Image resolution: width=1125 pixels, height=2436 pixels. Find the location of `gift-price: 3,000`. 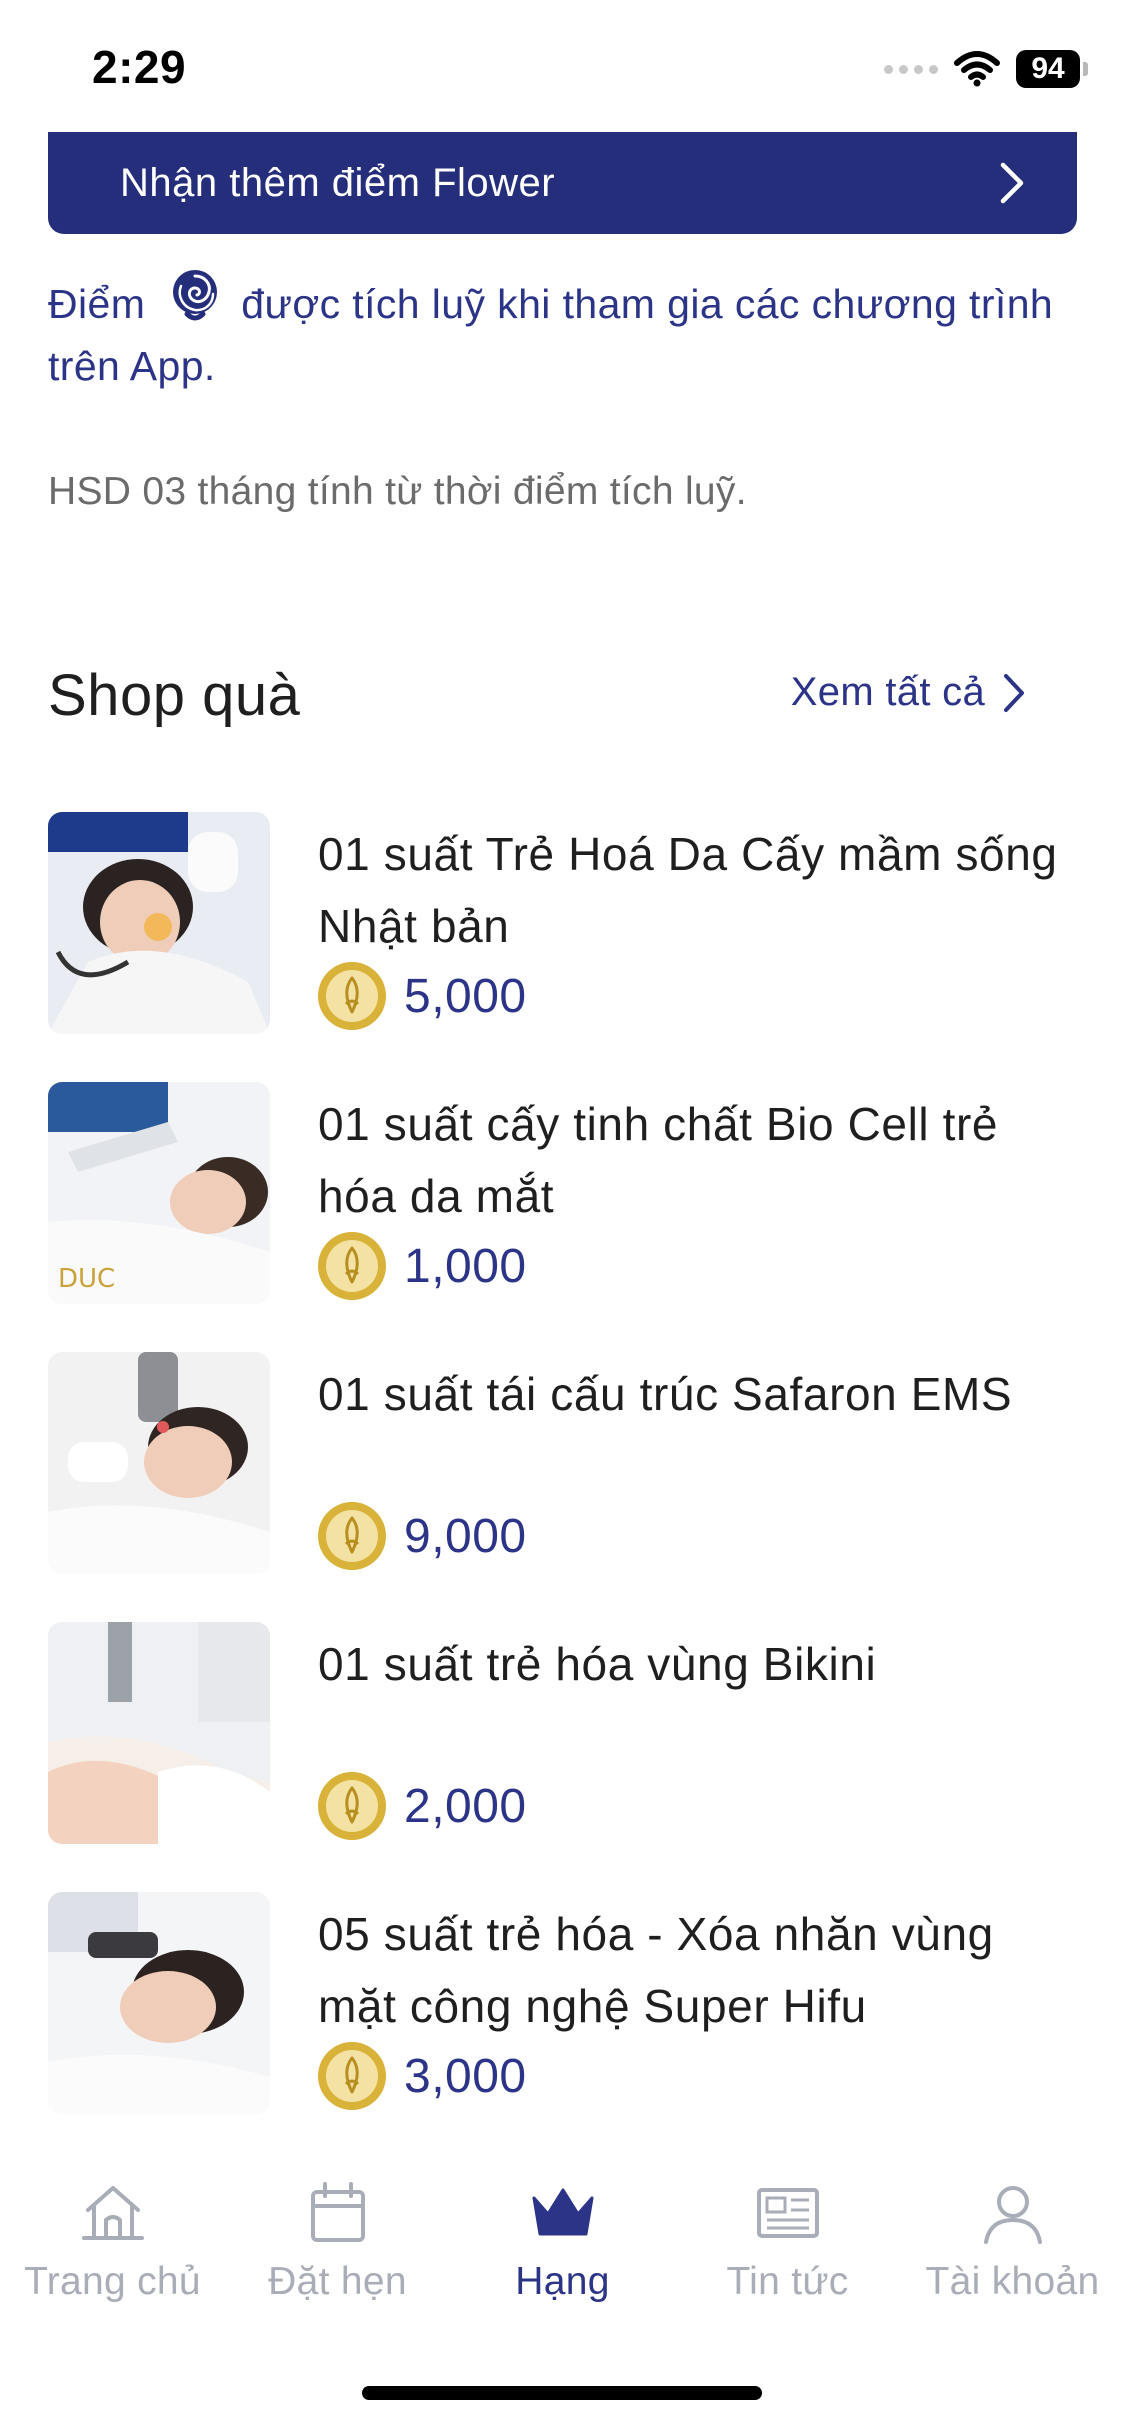

gift-price: 3,000 is located at coordinates (421, 2076).